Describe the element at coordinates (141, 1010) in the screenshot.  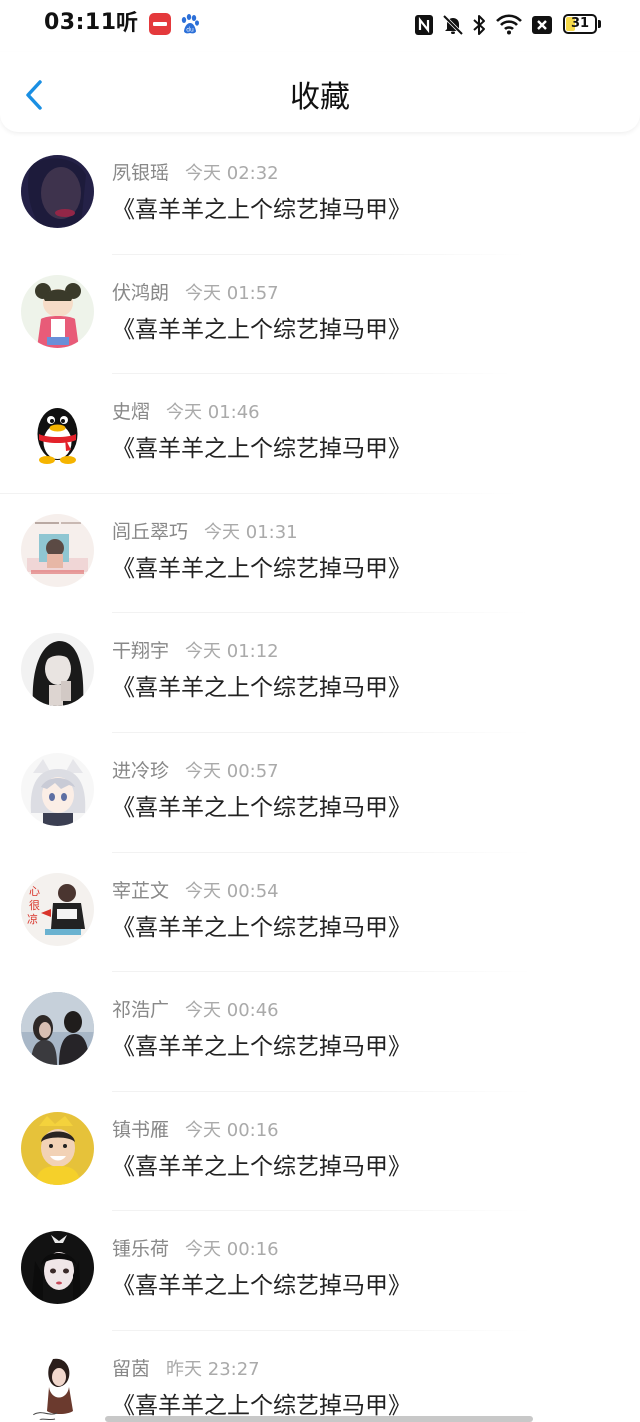
I see `user-name: 祁浩广` at that location.